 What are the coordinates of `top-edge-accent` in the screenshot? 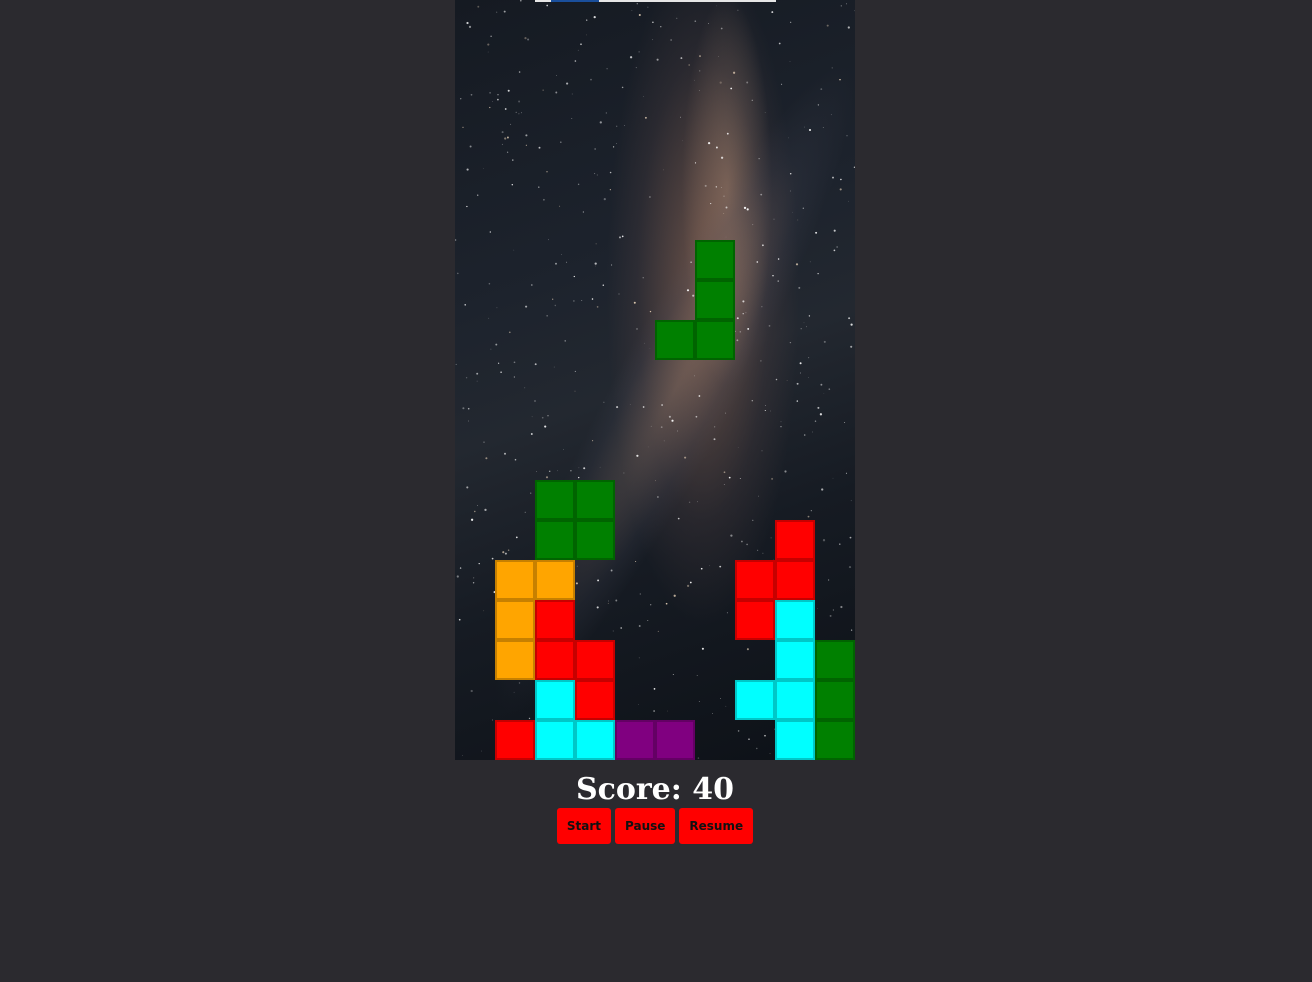 It's located at (575, 1).